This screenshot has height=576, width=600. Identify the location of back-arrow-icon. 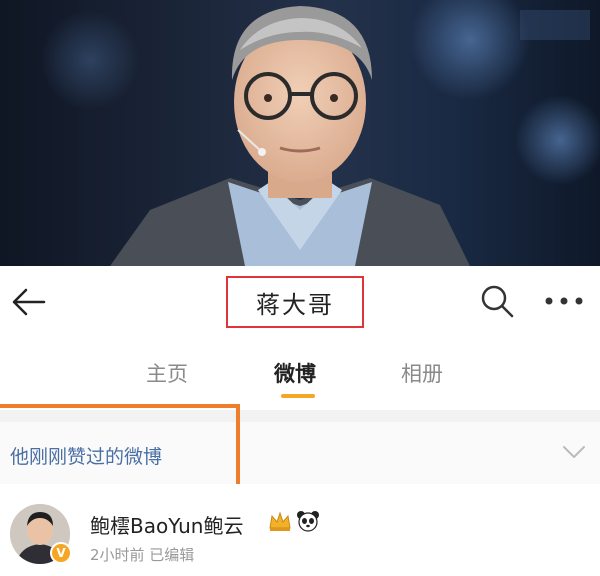
(28, 302).